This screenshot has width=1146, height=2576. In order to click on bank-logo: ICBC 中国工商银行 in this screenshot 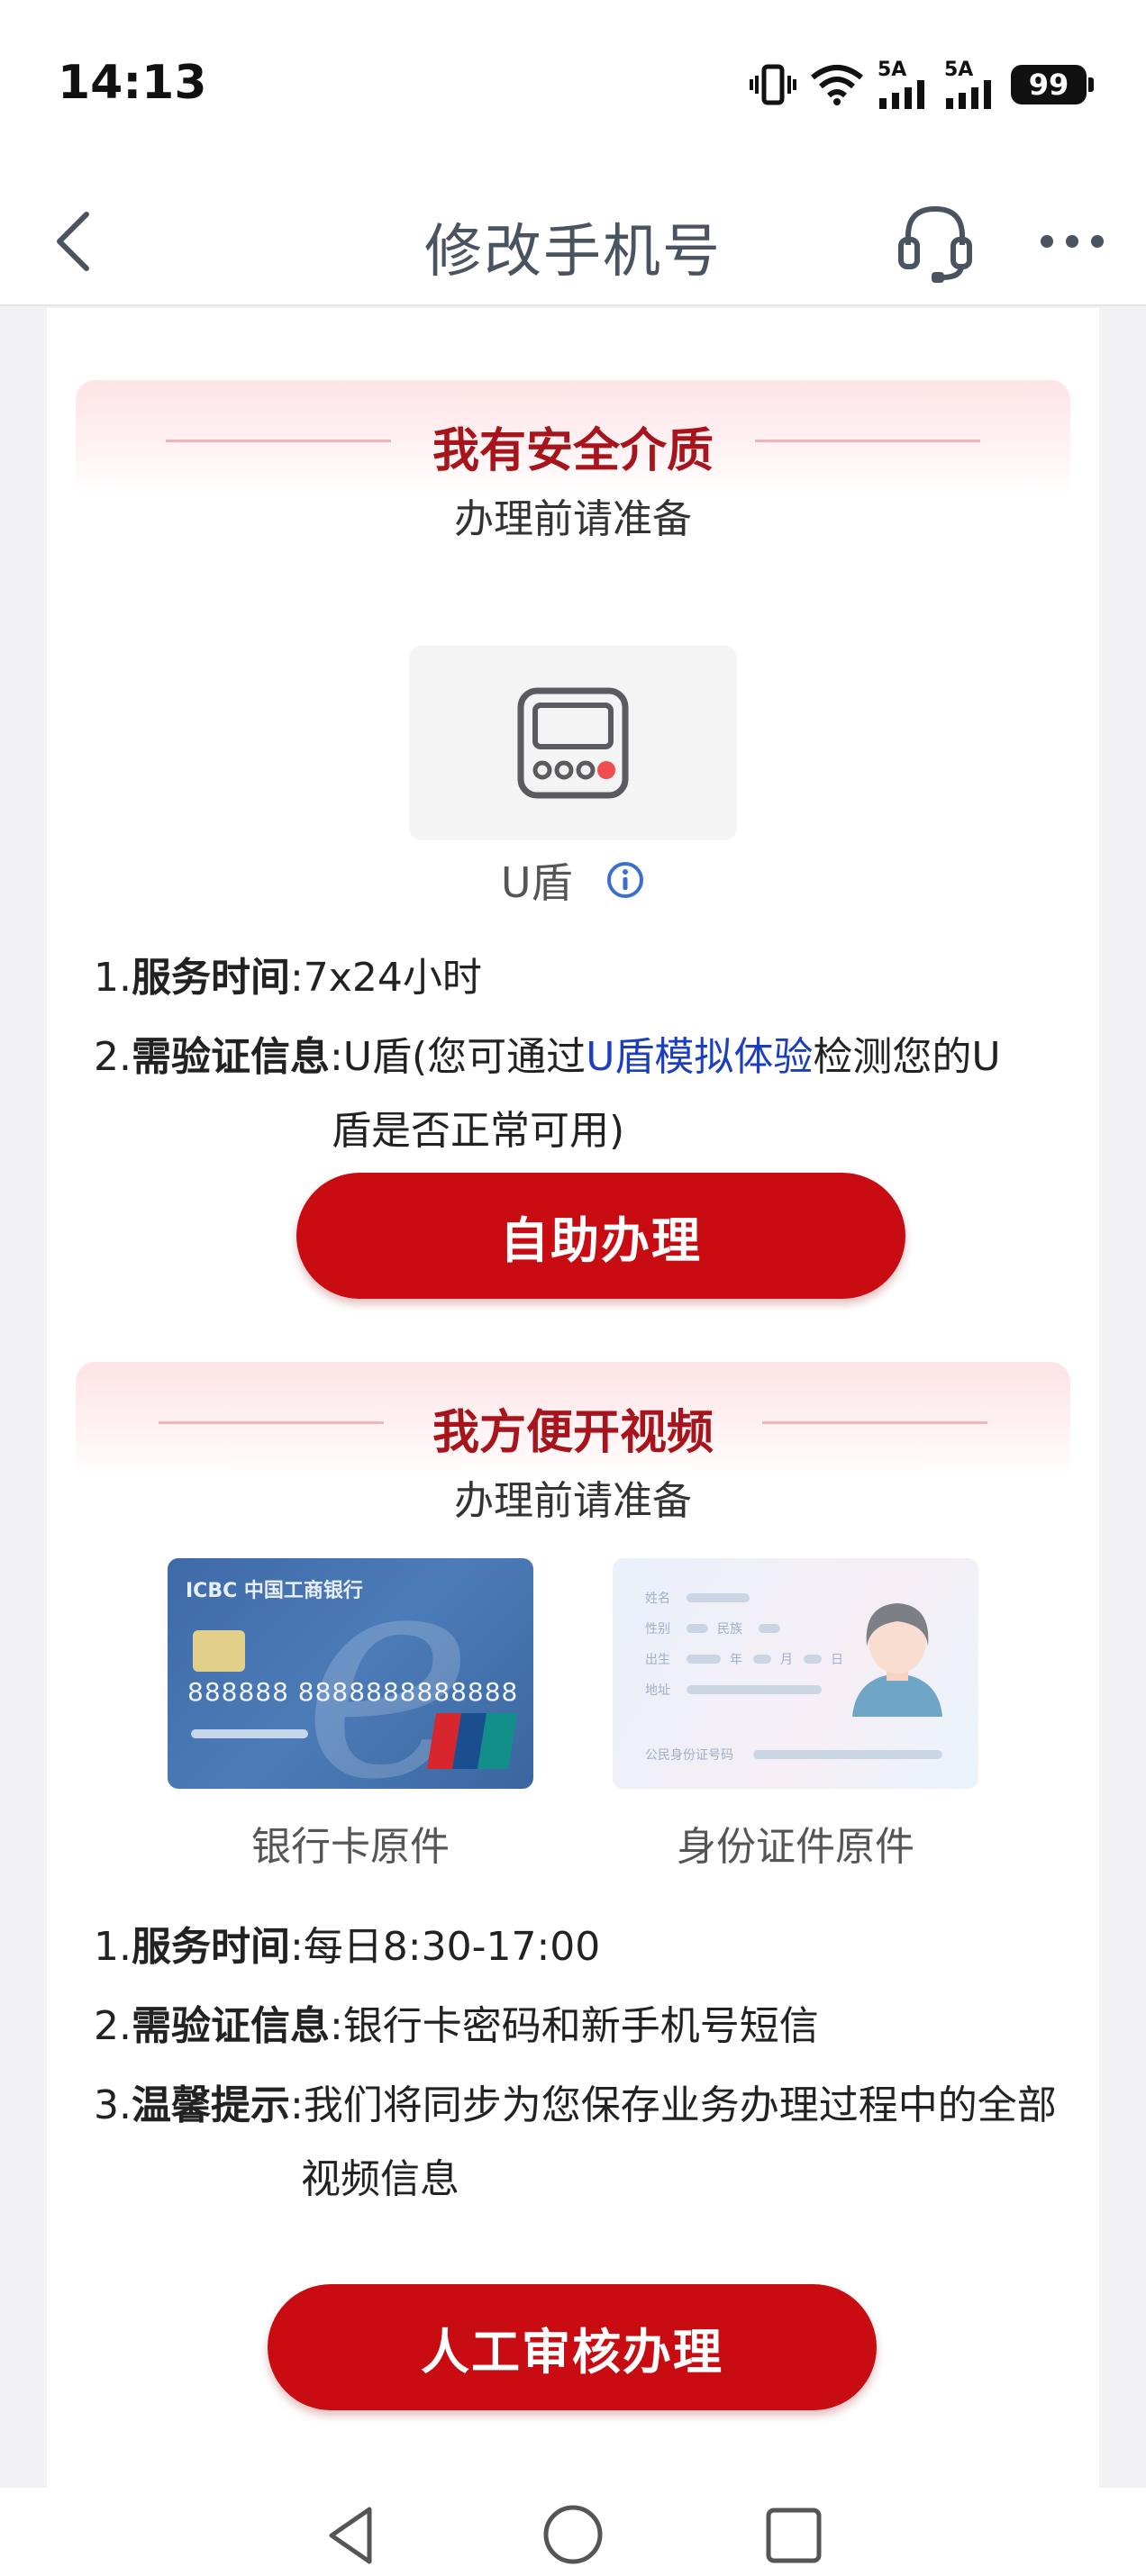, I will do `click(274, 1591)`.